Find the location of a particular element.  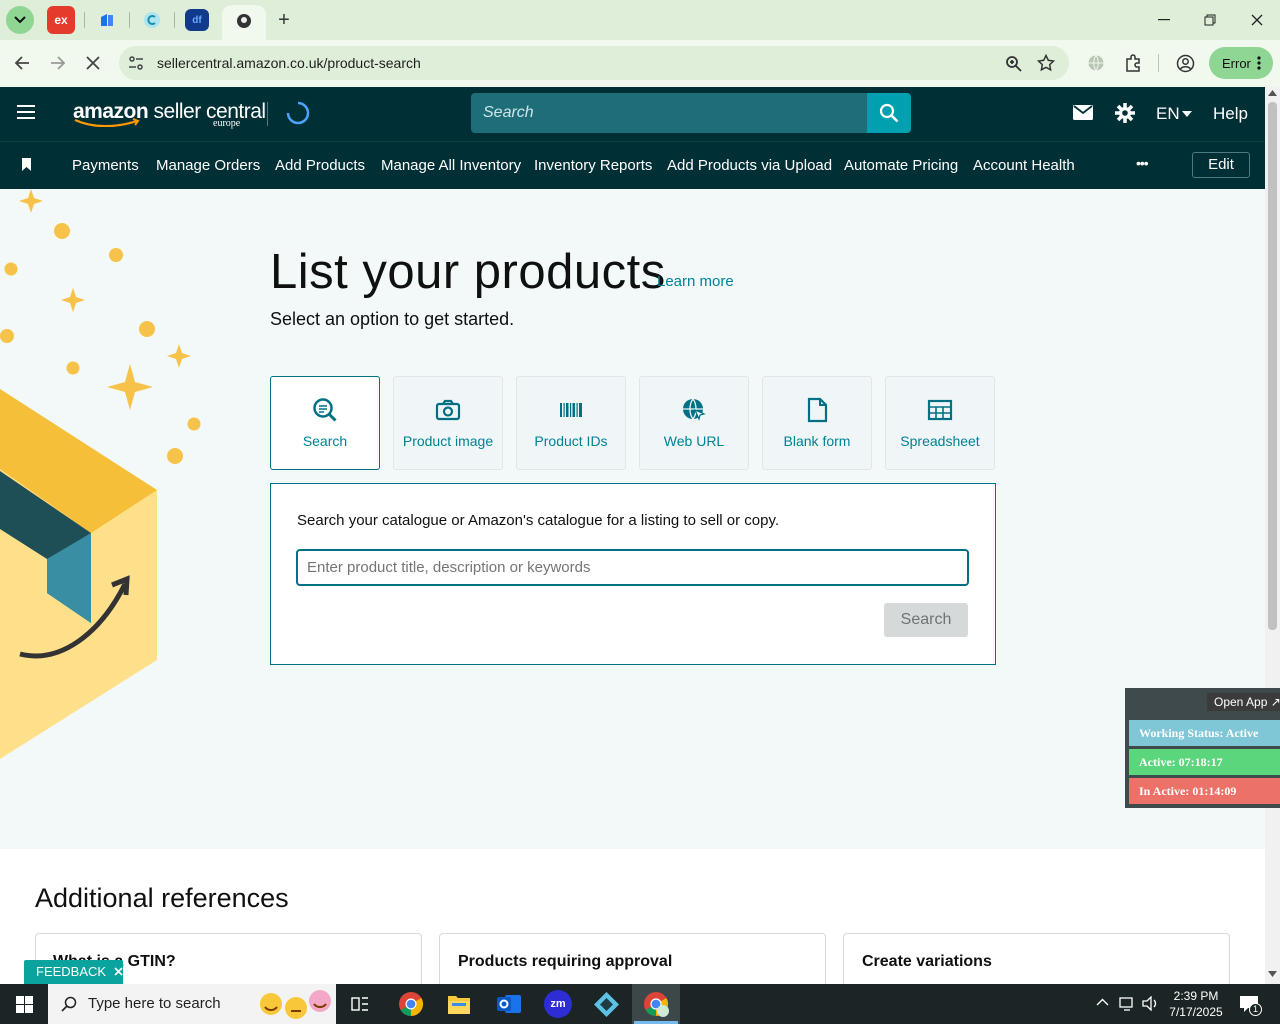

settings-gear-icon is located at coordinates (1125, 113).